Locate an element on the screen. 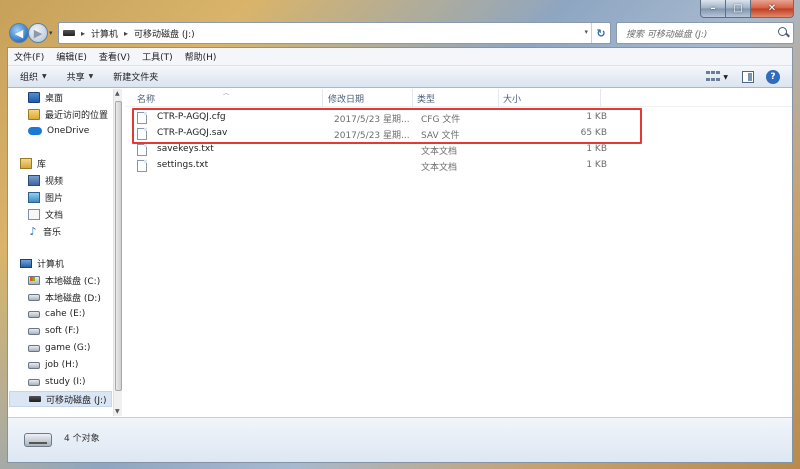 This screenshot has height=469, width=800. scroll-up-icon: ▲ is located at coordinates (117, 93).